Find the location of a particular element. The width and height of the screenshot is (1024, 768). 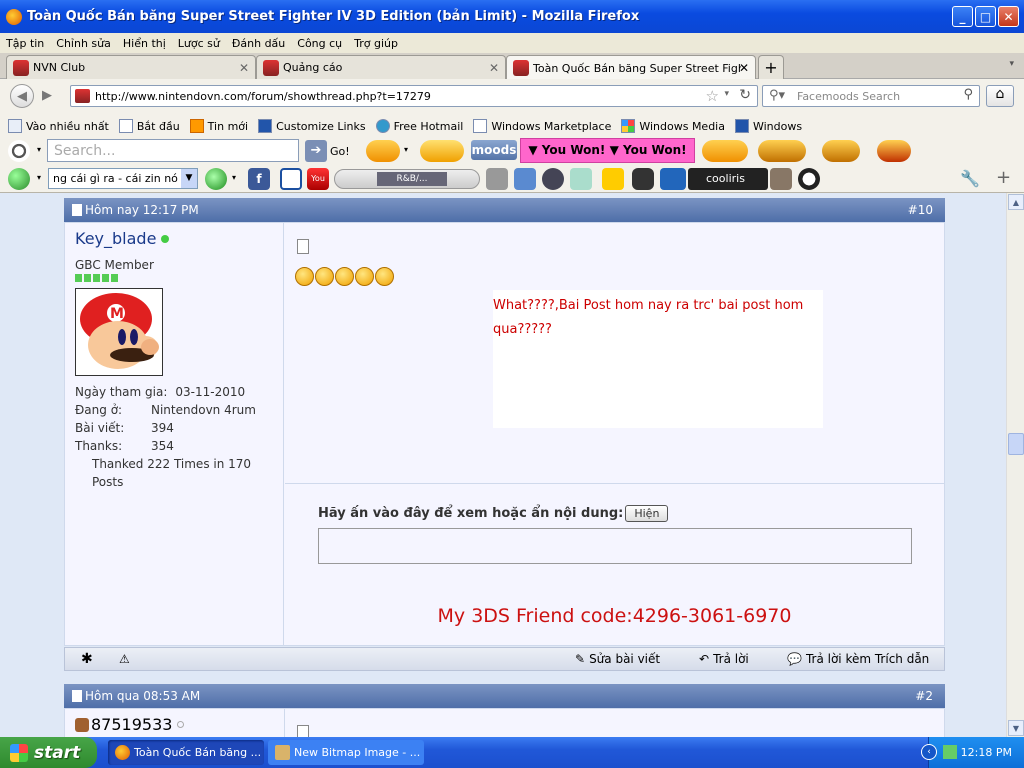

page-icon is located at coordinates (125, 126).